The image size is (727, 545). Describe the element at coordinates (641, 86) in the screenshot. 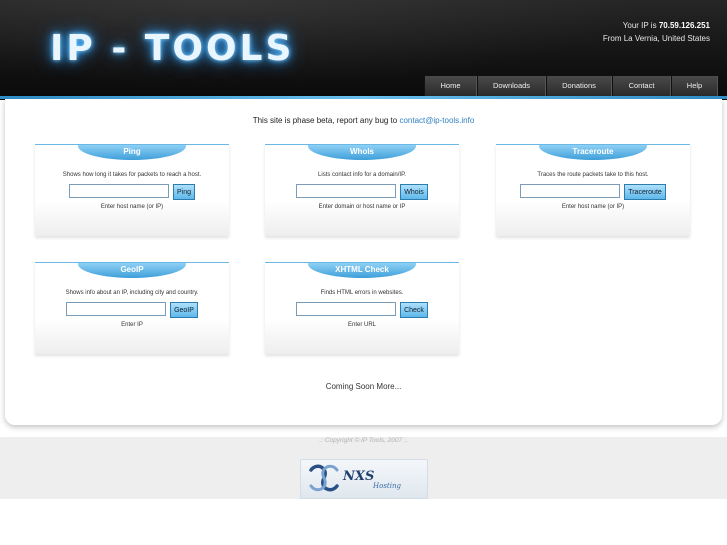

I see `nav-contact: Contact` at that location.